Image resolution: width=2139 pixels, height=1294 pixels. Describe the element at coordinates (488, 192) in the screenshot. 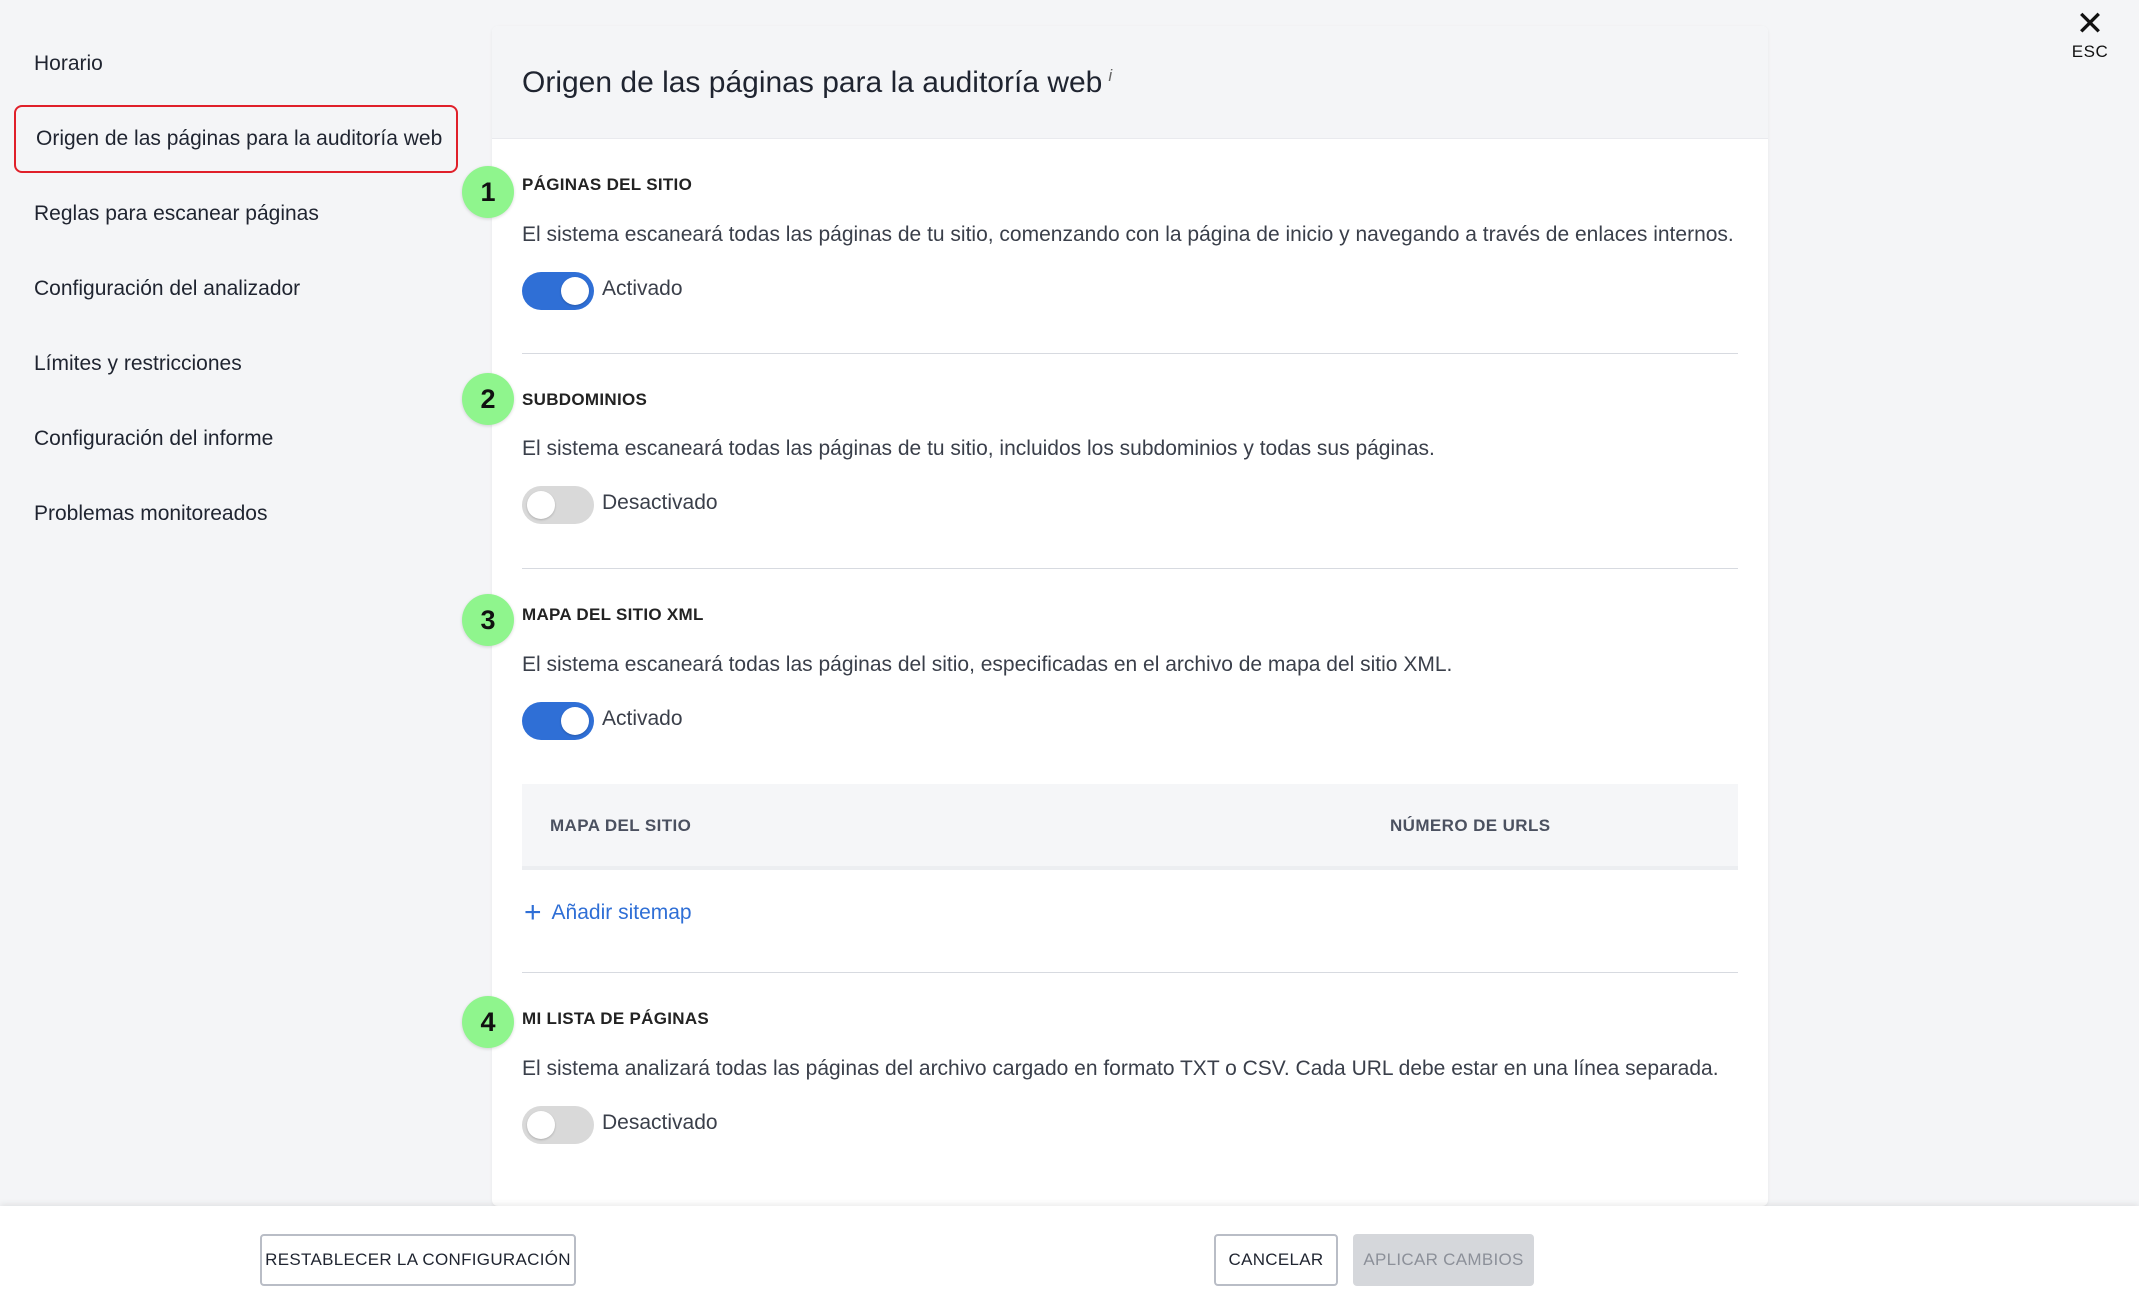

I see `annotation-badge-1: 1` at that location.